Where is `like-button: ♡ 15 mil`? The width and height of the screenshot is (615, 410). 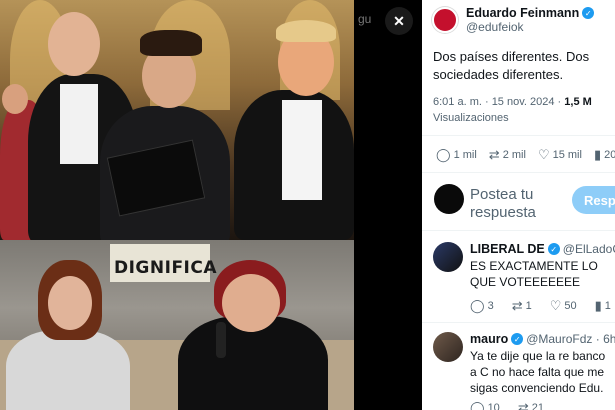
like-button: ♡ 15 mil is located at coordinates (560, 155).